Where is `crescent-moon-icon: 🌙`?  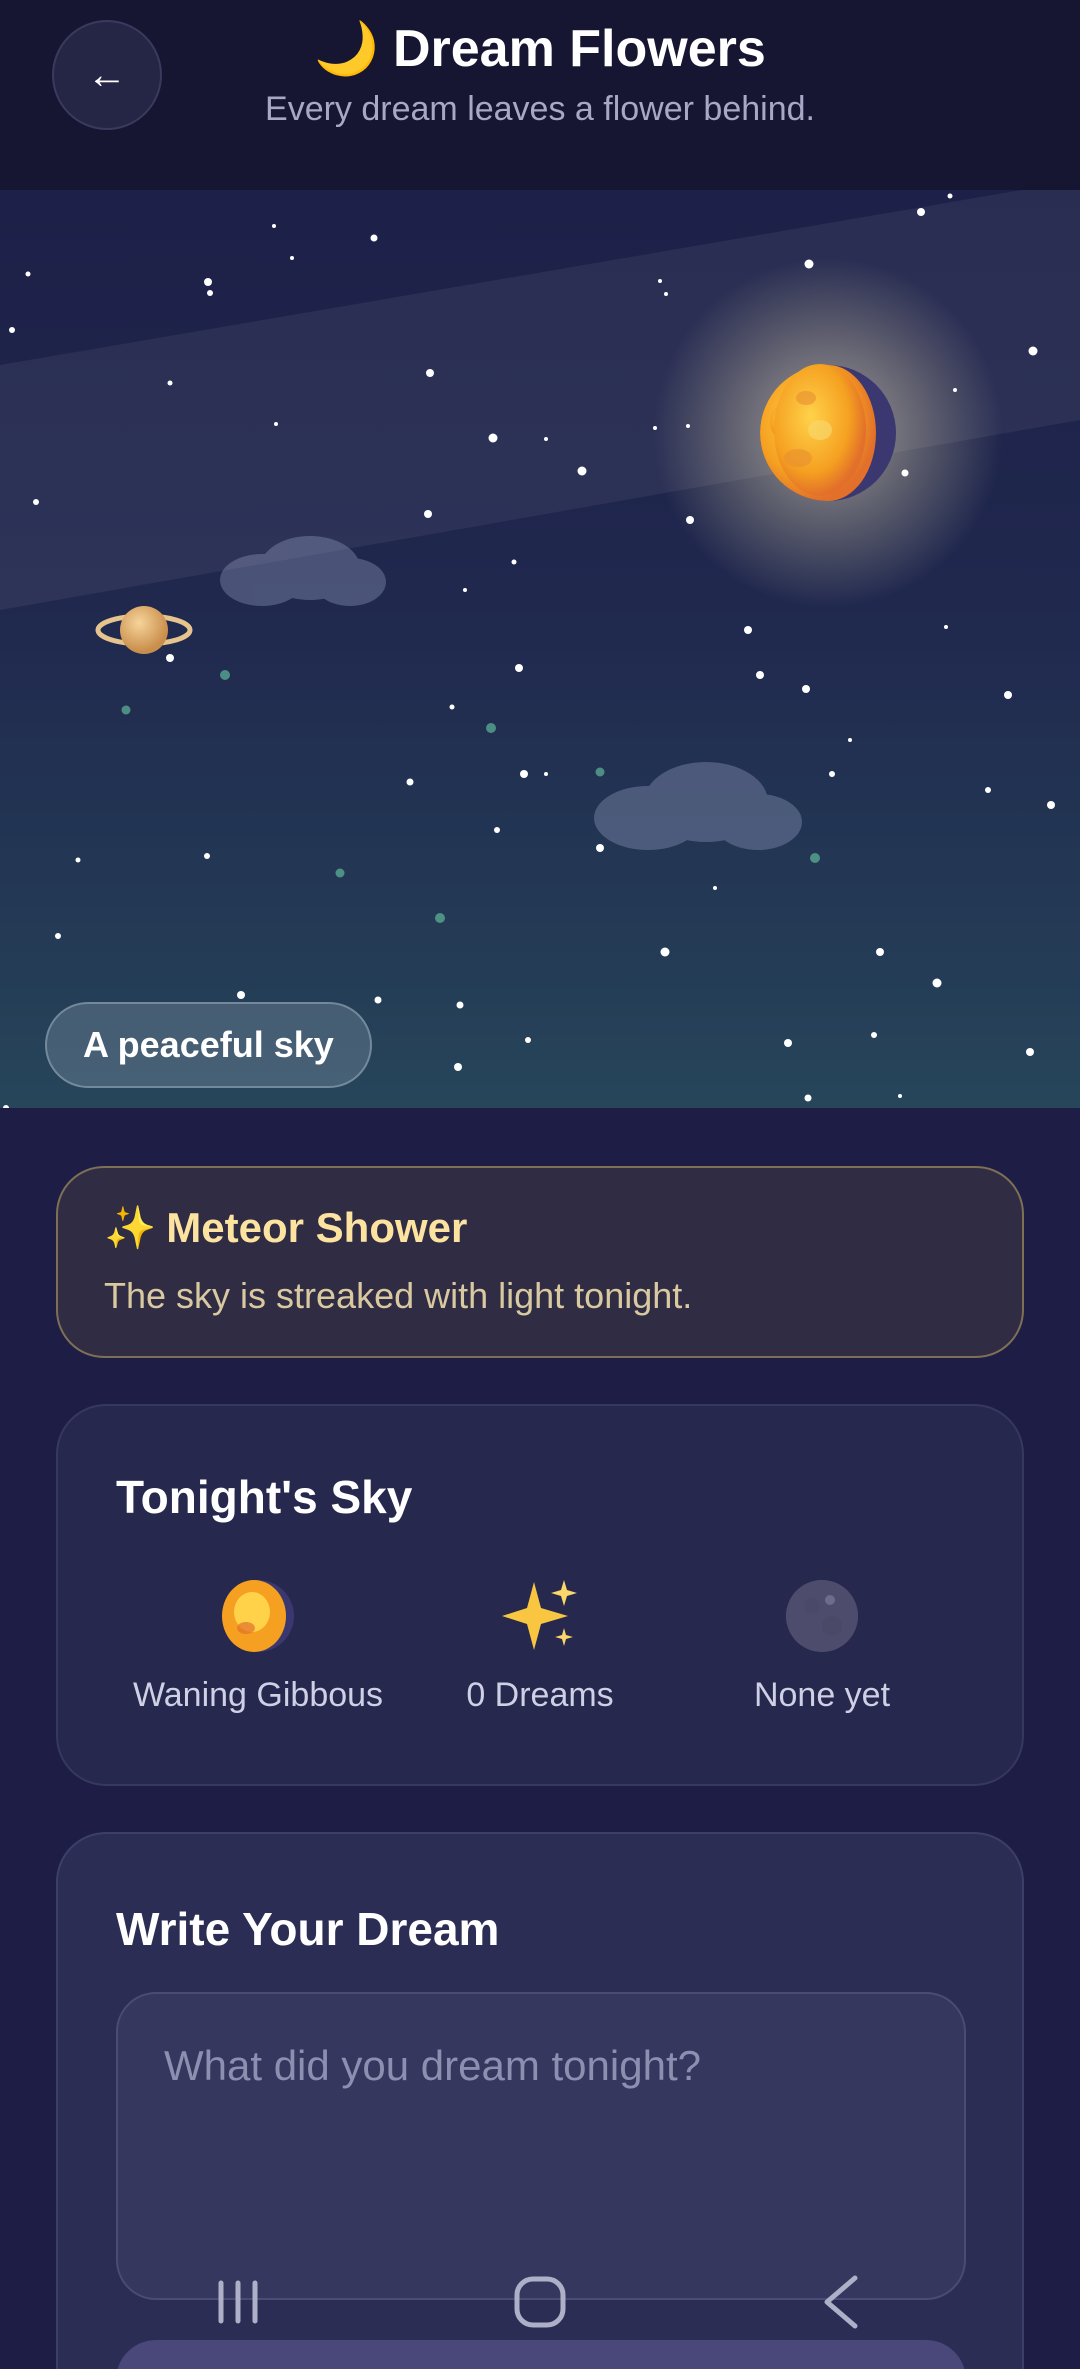
crescent-moon-icon: 🌙 is located at coordinates (346, 49).